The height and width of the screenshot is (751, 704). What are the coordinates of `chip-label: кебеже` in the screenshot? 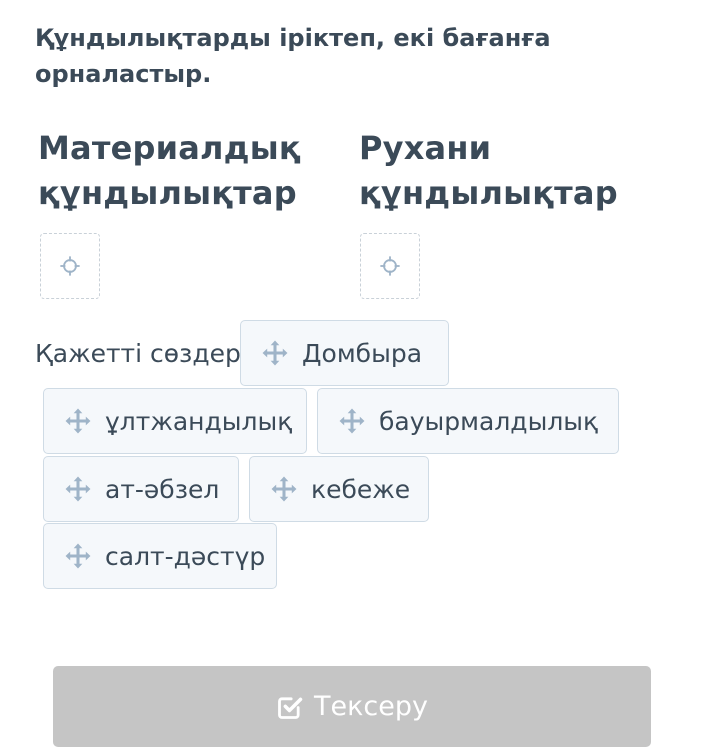 It's located at (361, 489).